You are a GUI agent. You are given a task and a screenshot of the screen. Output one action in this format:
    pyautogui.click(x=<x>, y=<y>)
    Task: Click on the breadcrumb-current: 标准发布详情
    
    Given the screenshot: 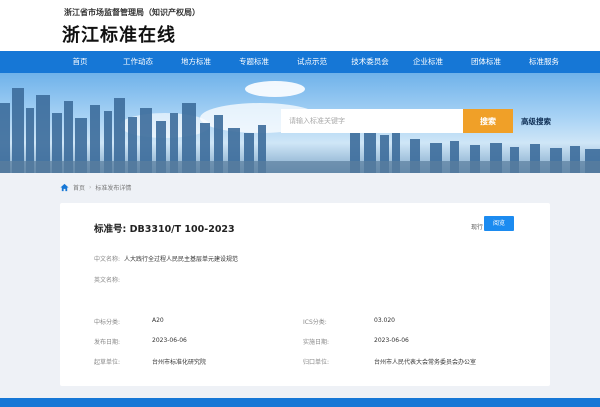 What is the action you would take?
    pyautogui.click(x=113, y=188)
    